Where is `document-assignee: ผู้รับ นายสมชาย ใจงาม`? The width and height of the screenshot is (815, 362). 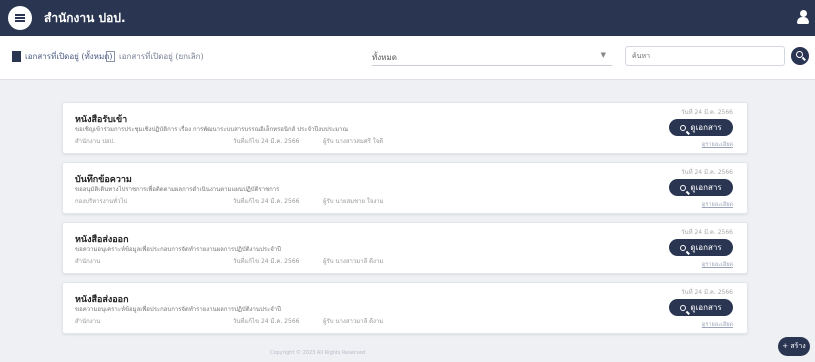 document-assignee: ผู้รับ นายสมชาย ใจงาม is located at coordinates (353, 201).